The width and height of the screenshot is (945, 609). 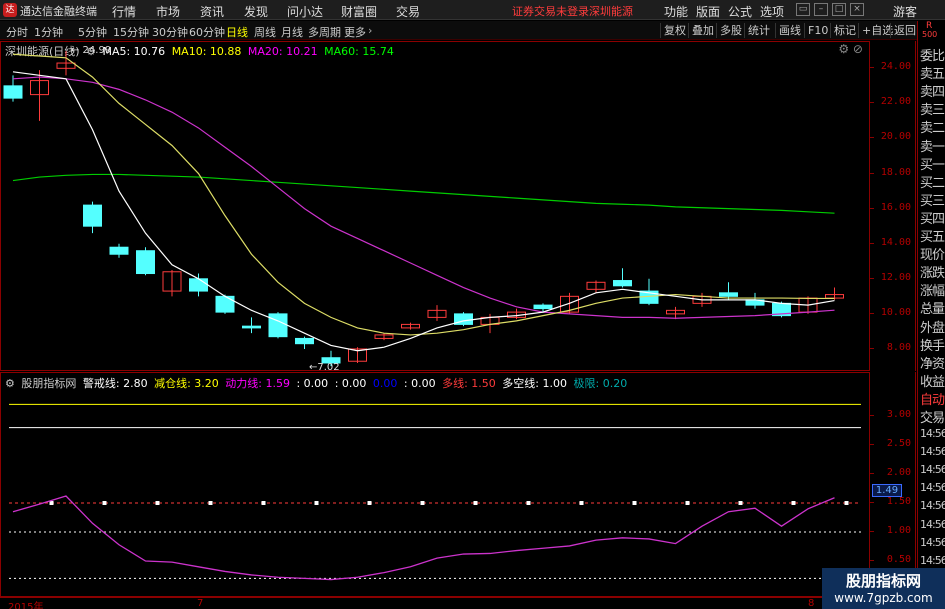 I want to click on indicator-tick-label: 1.00, so click(x=898, y=530).